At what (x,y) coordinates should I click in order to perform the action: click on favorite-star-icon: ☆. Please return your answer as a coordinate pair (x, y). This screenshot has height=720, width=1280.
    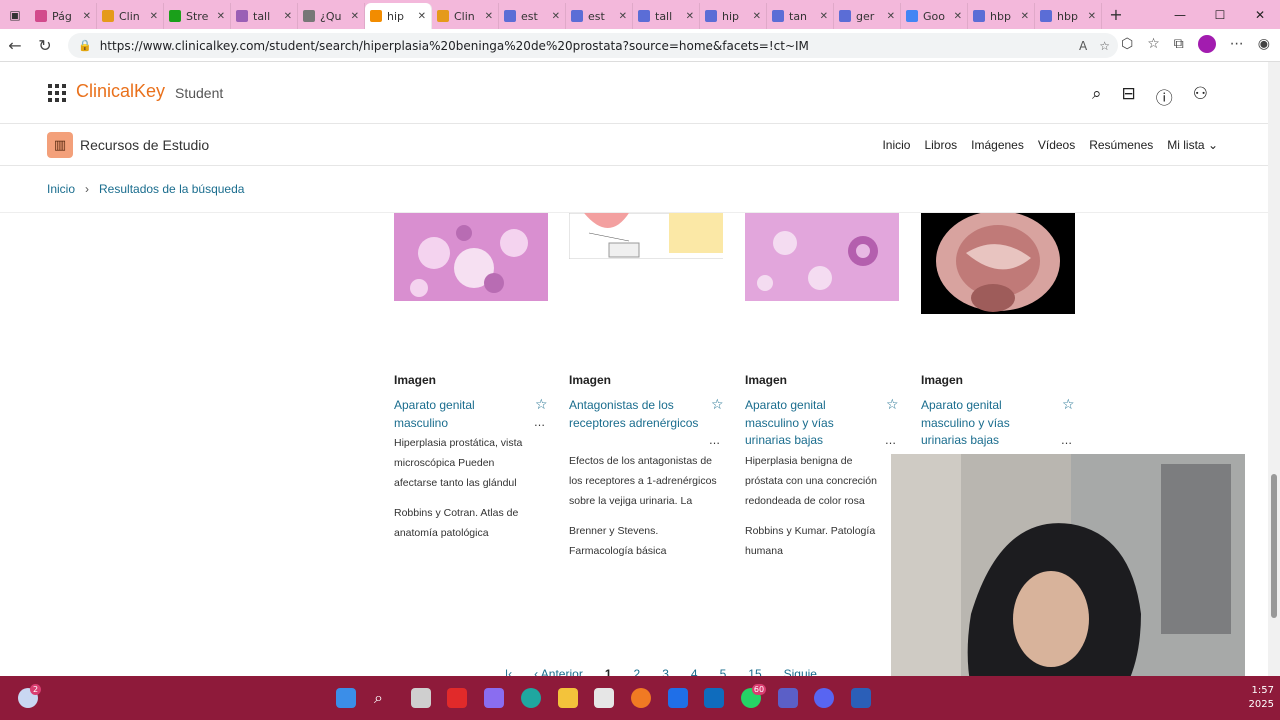
    Looking at the image, I should click on (1104, 46).